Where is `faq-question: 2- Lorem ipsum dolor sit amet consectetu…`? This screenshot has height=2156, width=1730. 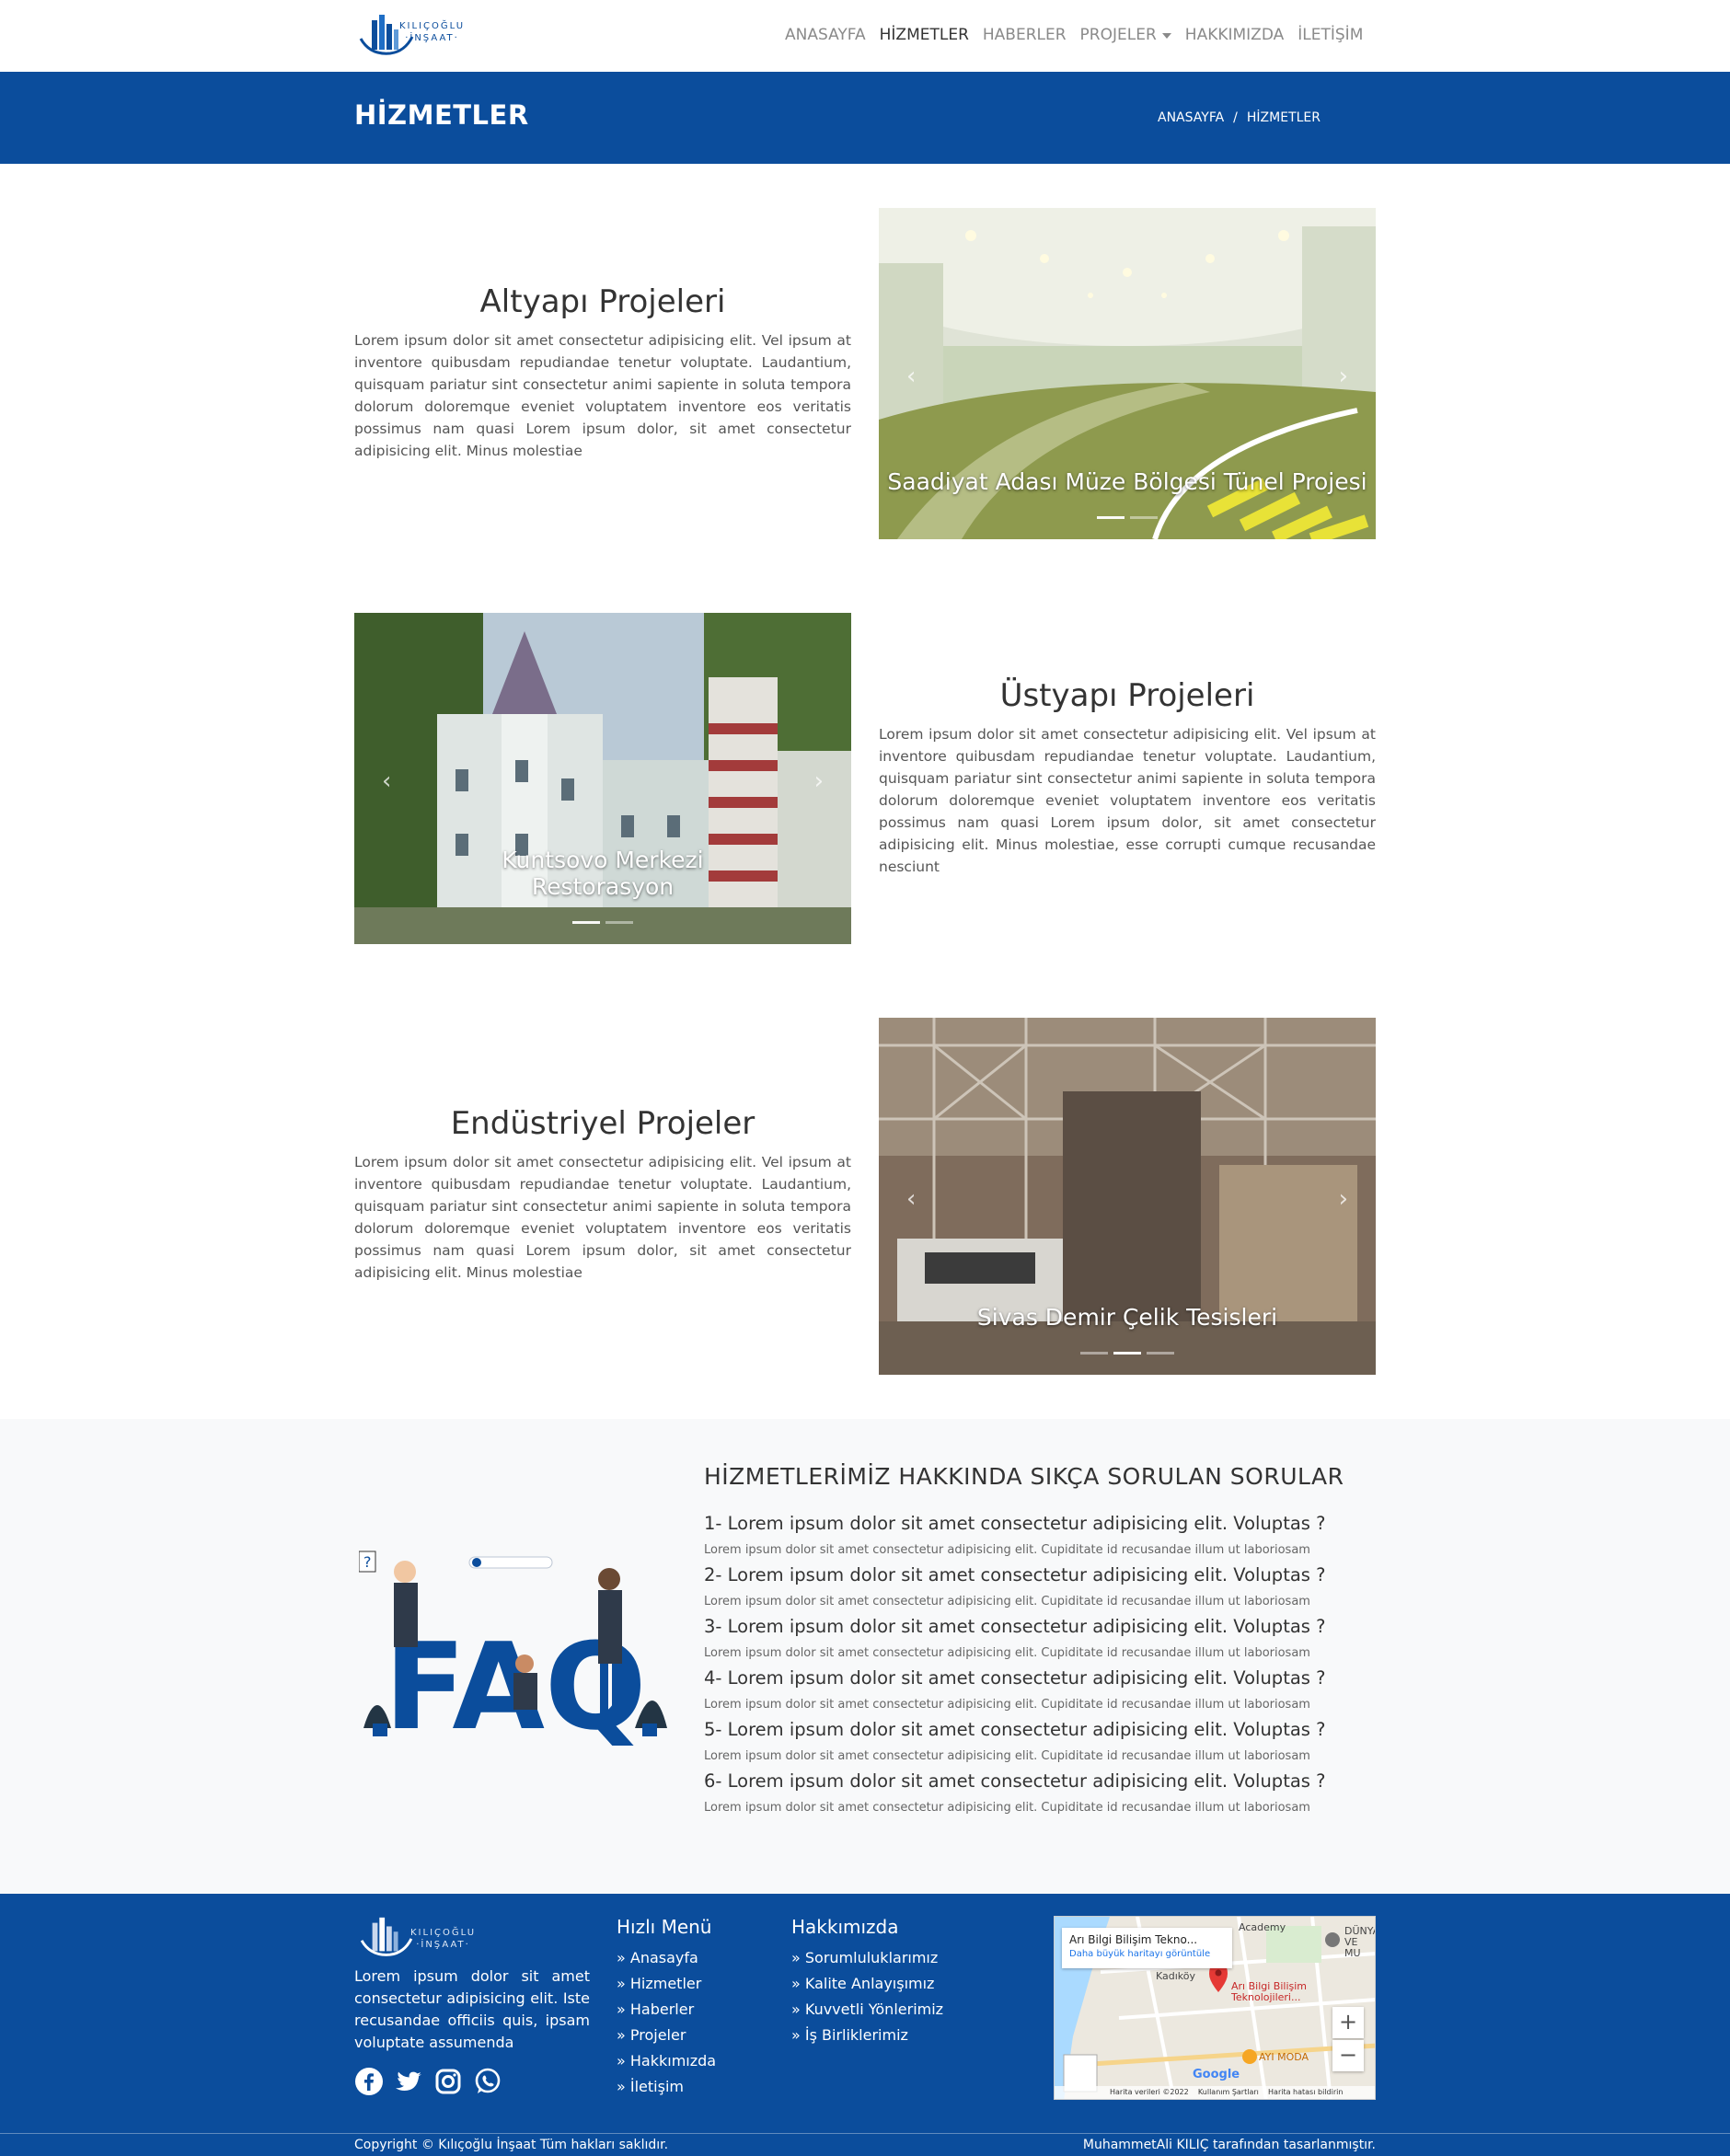 faq-question: 2- Lorem ipsum dolor sit amet consectetu… is located at coordinates (1035, 1579).